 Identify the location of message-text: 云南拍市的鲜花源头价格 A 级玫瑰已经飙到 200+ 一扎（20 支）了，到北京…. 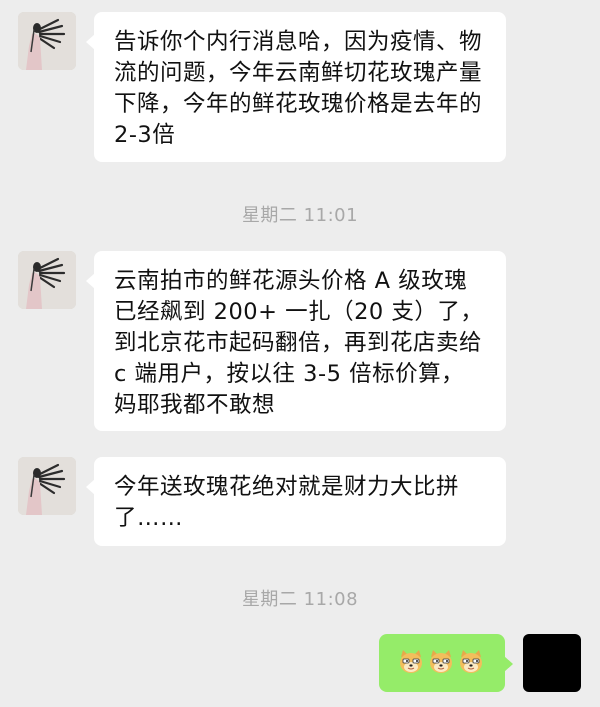
(299, 343).